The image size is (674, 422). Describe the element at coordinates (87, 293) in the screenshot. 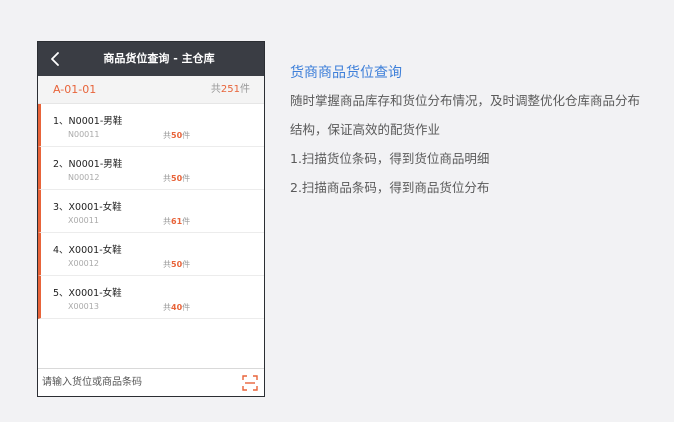

I see `item-title: 5、X0001-女鞋` at that location.